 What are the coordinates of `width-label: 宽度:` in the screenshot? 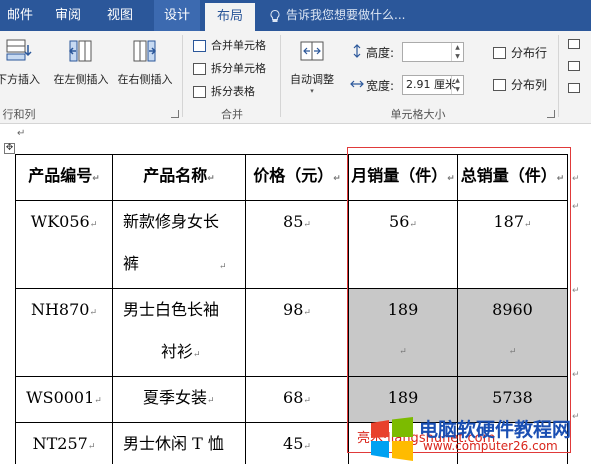 It's located at (380, 86).